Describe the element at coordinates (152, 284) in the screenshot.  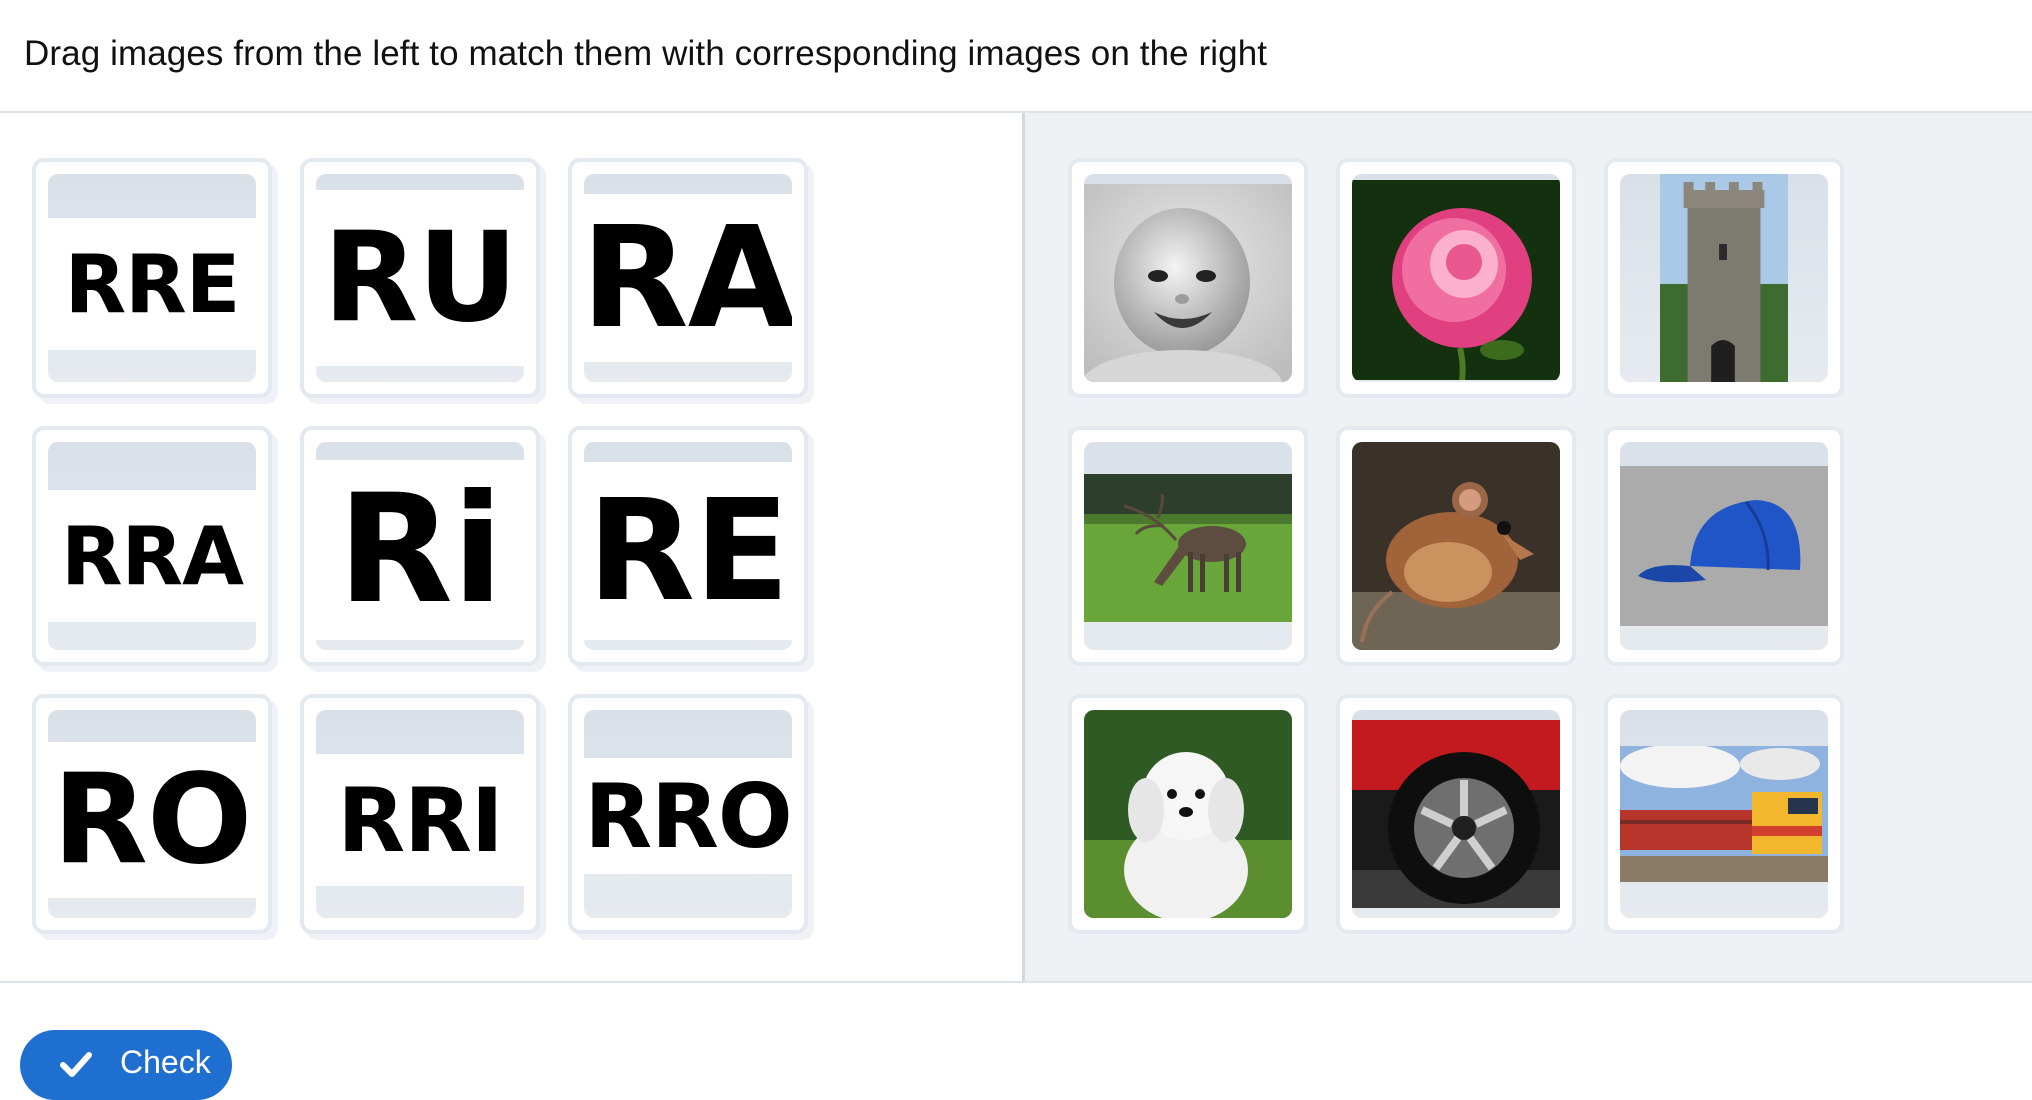
I see `word-card-text: RRE` at that location.